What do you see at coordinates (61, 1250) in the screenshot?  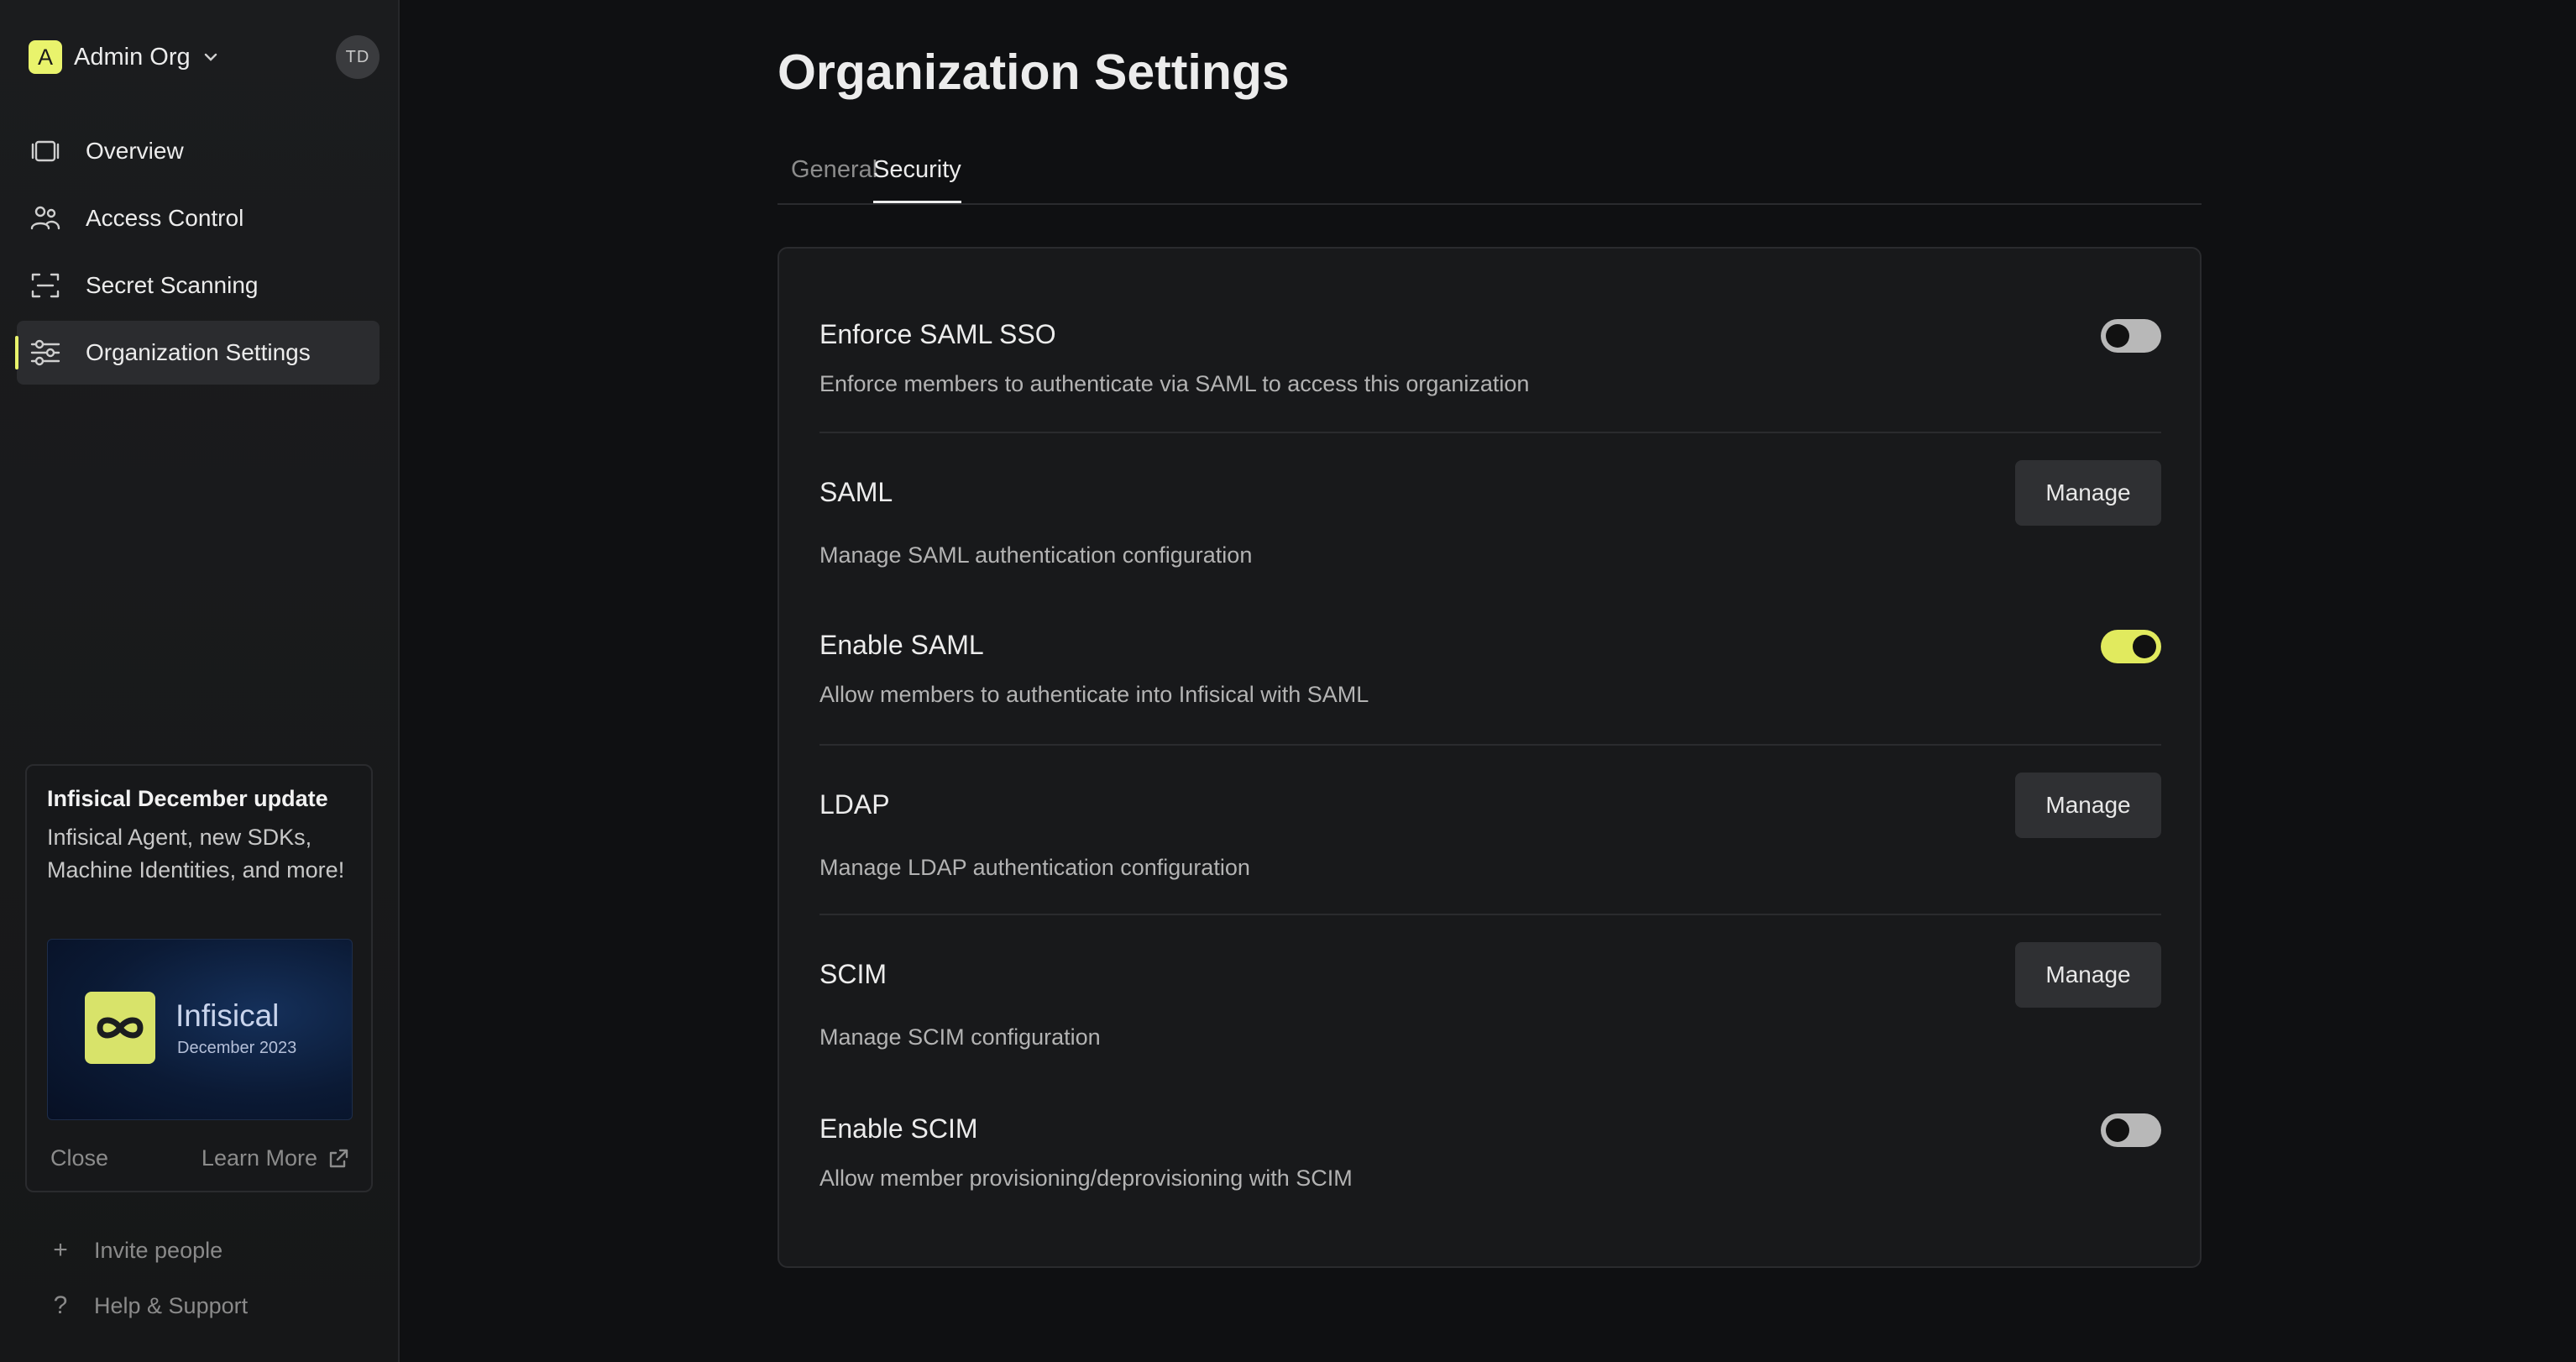 I see `plus-icon: +` at bounding box center [61, 1250].